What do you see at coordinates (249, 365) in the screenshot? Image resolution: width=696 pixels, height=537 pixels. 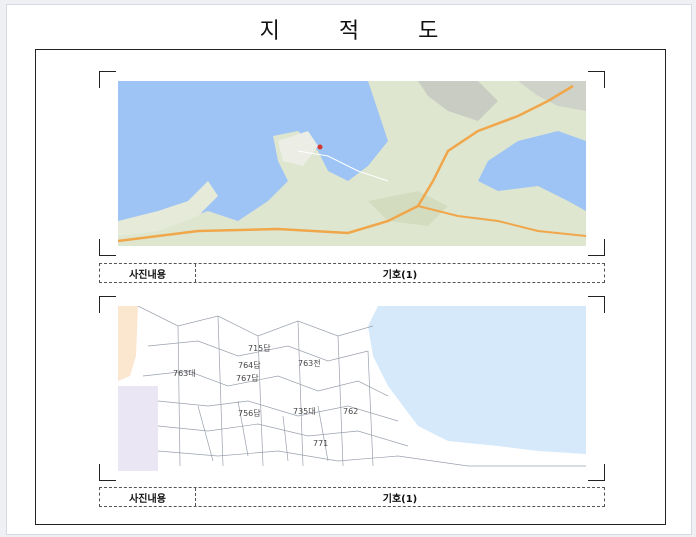 I see `parcel-label: 764답` at bounding box center [249, 365].